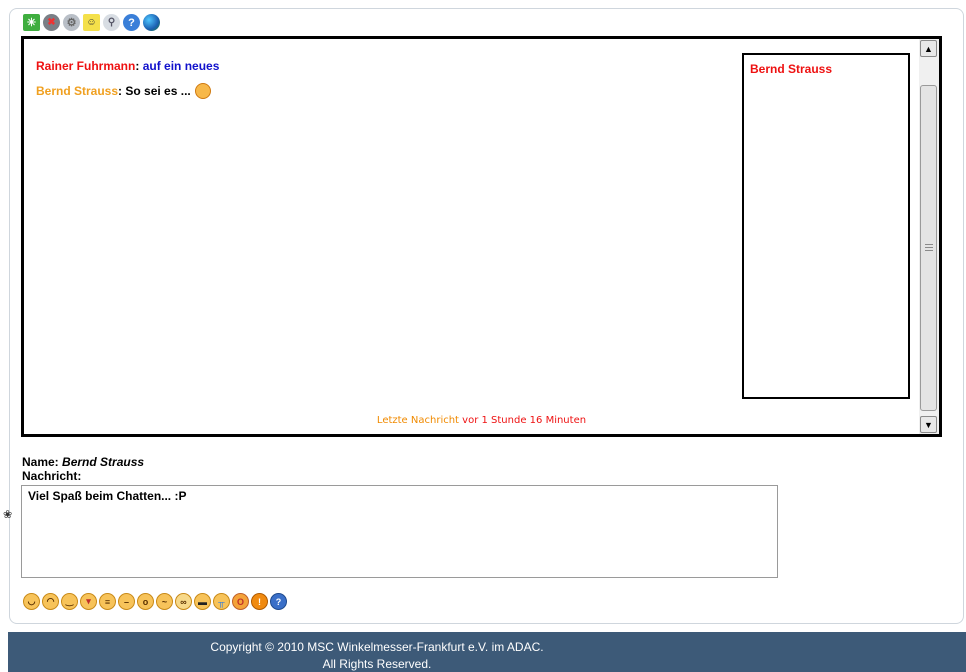  I want to click on refresh-icon: ✳, so click(31, 22).